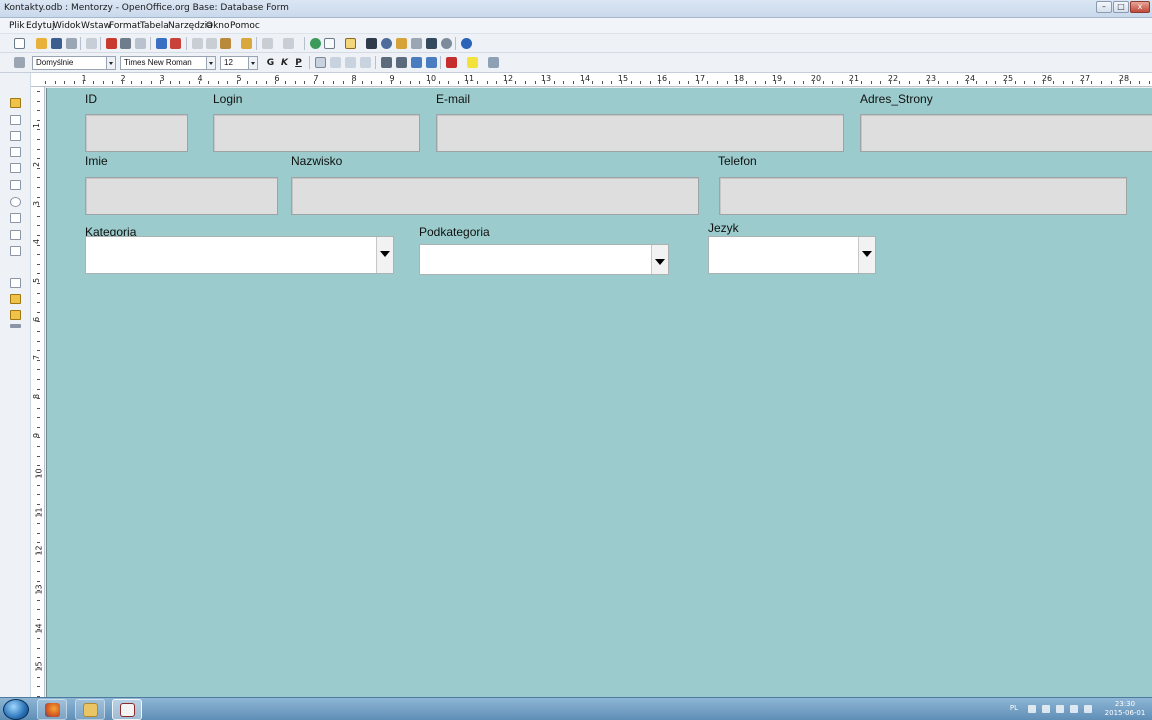  Describe the element at coordinates (270, 63) in the screenshot. I see `bold-button: G` at that location.